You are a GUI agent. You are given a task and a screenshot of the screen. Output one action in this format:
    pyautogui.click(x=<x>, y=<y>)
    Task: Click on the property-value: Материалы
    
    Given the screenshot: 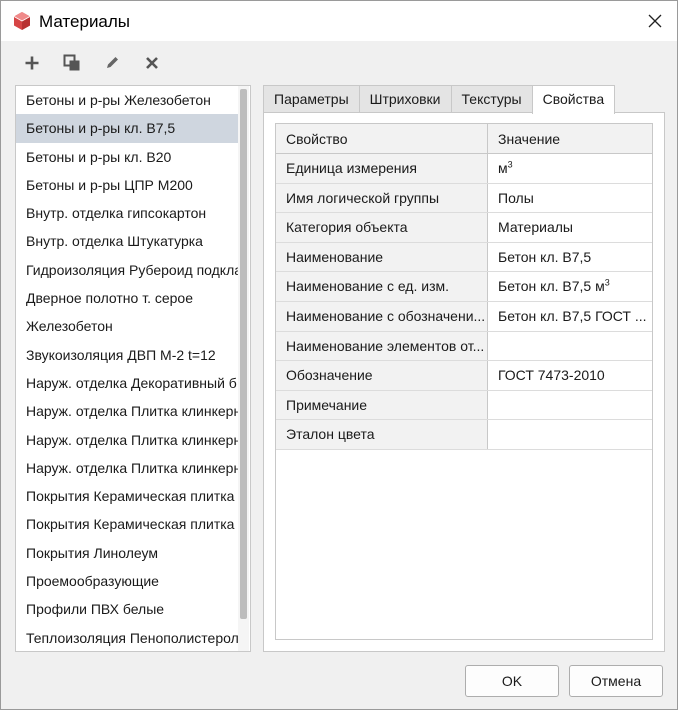 What is the action you would take?
    pyautogui.click(x=570, y=227)
    